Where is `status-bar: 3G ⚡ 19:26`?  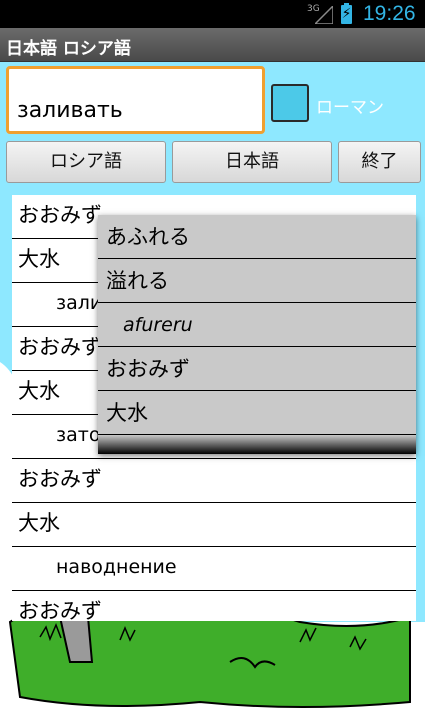 status-bar: 3G ⚡ 19:26 is located at coordinates (212, 14).